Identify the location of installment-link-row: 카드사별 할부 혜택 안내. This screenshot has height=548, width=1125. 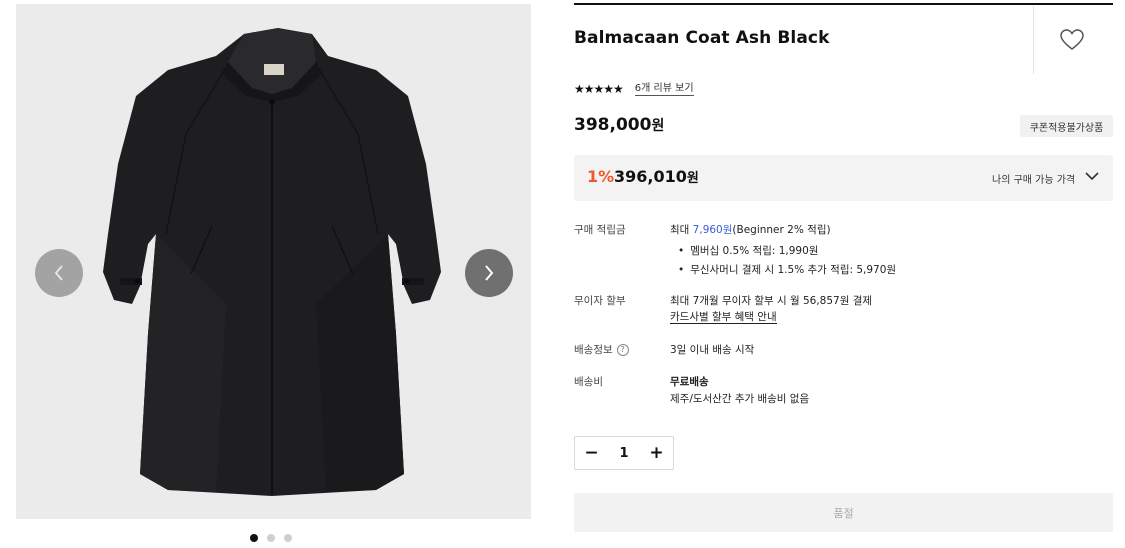
(723, 317).